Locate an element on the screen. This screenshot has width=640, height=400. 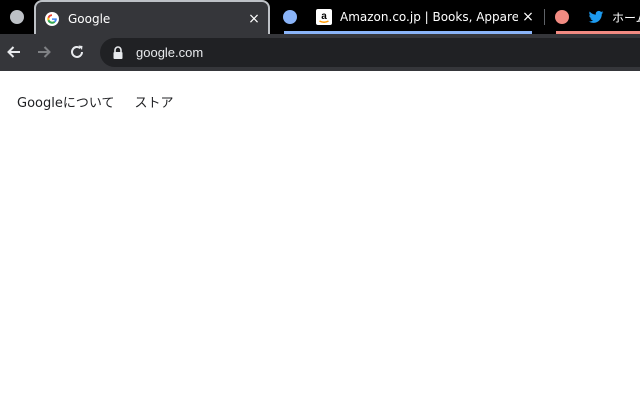
tab-group-indicator-blue is located at coordinates (290, 17).